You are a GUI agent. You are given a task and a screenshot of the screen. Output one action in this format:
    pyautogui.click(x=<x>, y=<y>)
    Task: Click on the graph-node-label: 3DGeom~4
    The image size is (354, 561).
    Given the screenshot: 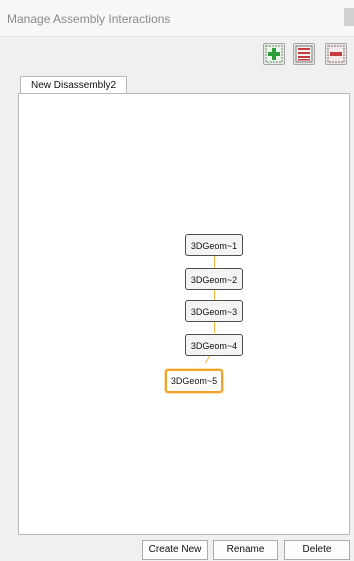 What is the action you would take?
    pyautogui.click(x=214, y=346)
    